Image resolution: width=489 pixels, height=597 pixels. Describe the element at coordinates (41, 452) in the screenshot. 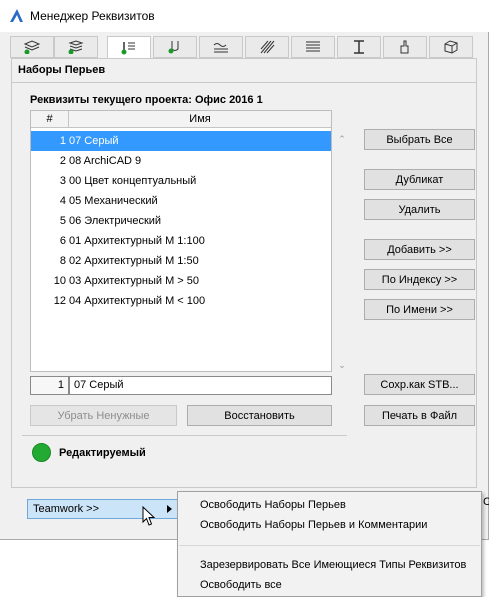

I see `editable-status-icon` at that location.